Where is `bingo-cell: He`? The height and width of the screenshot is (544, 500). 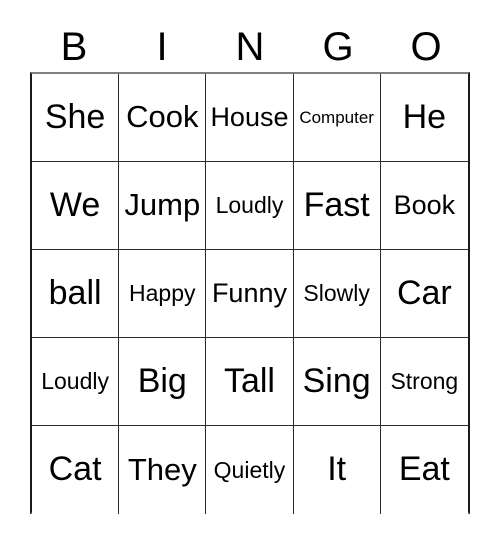 bingo-cell: He is located at coordinates (424, 117).